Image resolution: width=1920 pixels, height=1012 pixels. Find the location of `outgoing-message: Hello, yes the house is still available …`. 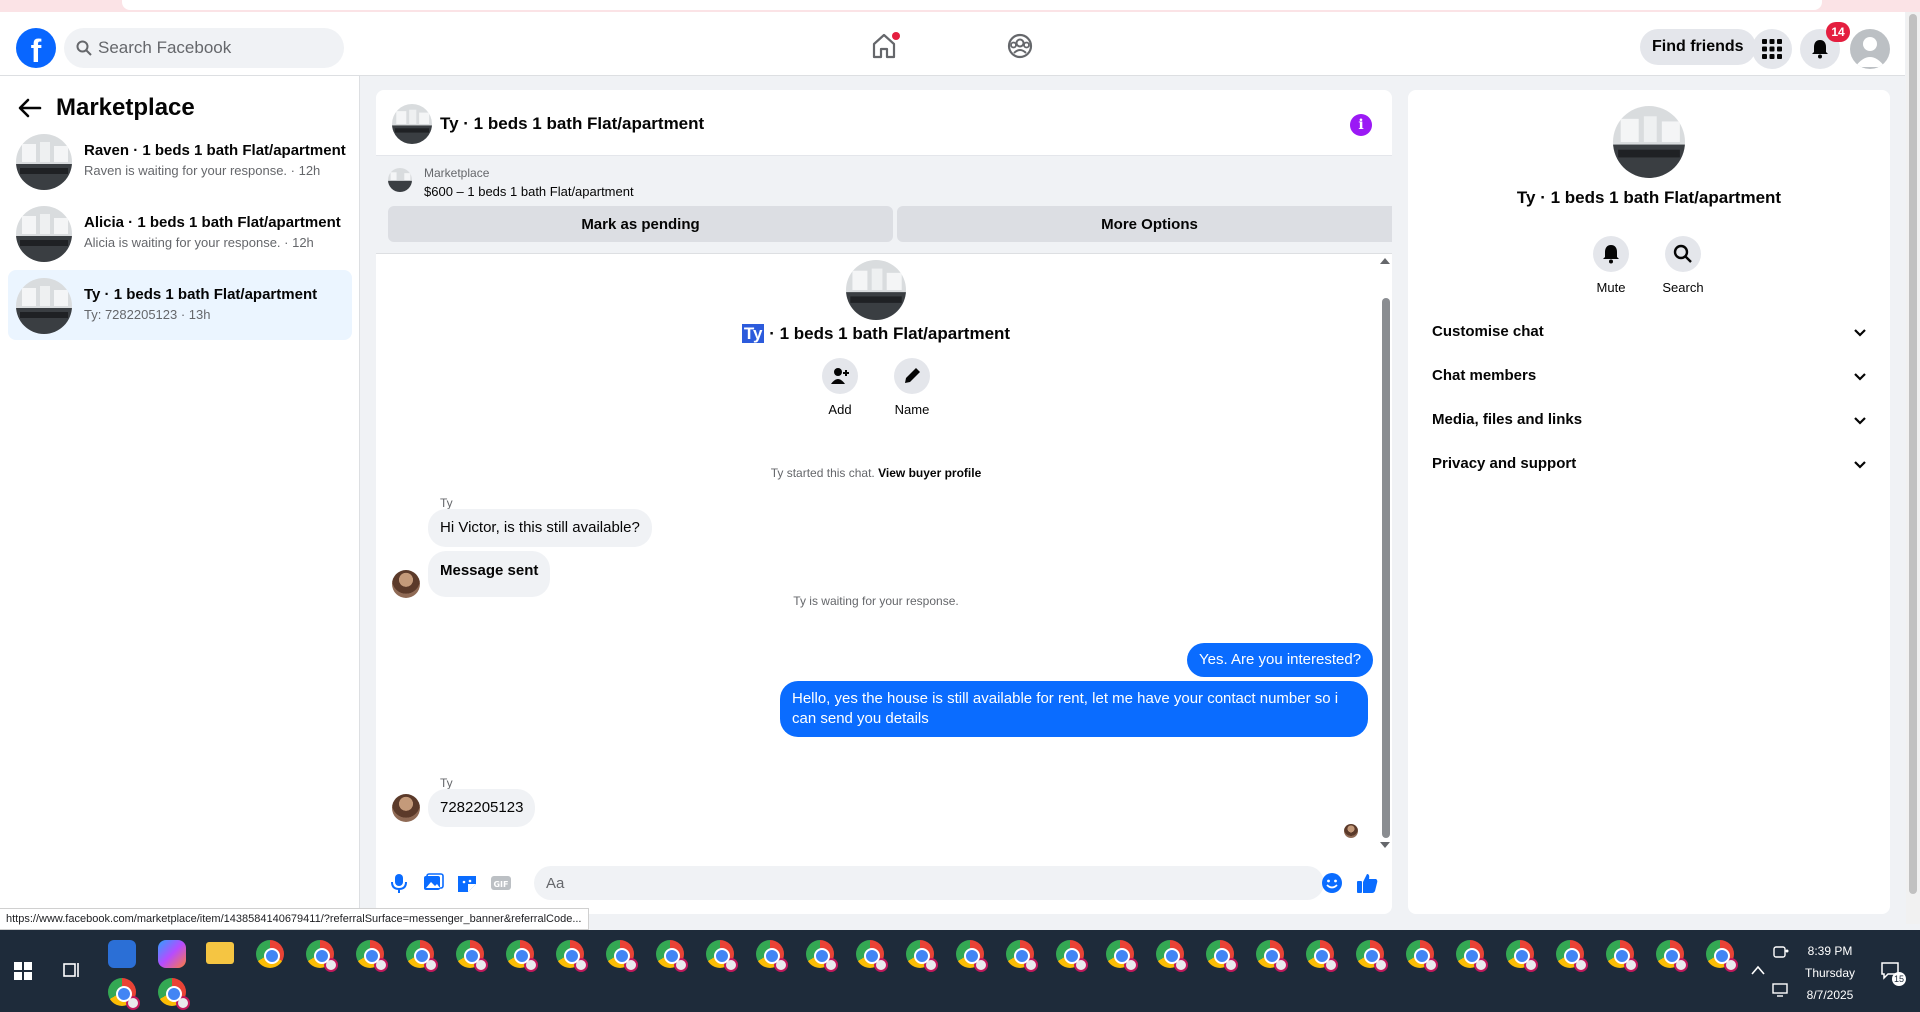

outgoing-message: Hello, yes the house is still available … is located at coordinates (1074, 709).